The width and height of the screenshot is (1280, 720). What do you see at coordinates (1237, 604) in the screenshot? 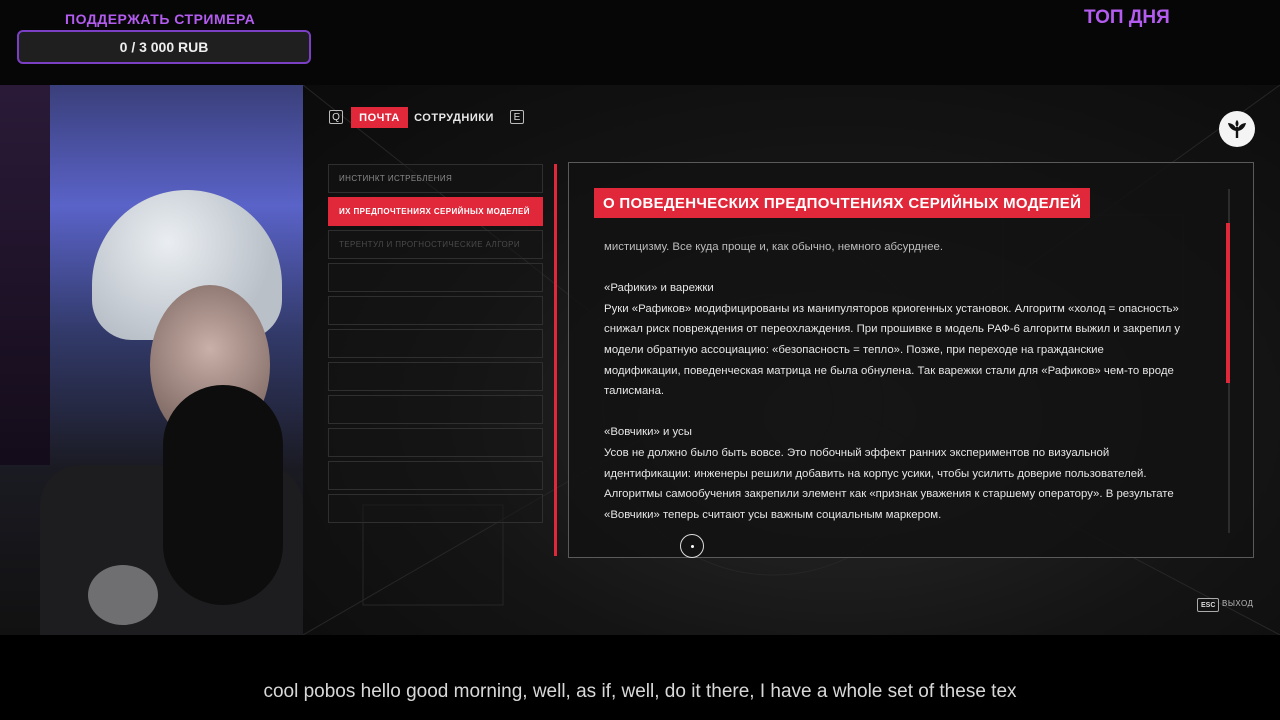
I see `exit-label: ВЫХОД` at bounding box center [1237, 604].